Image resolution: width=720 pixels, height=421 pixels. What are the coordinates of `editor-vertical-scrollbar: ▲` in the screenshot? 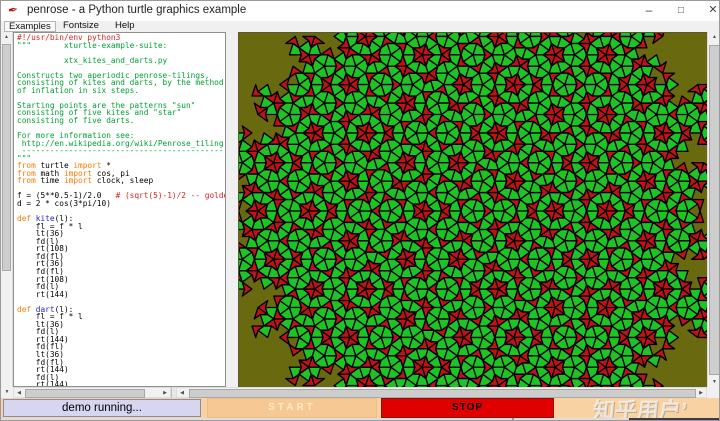 It's located at (7, 209).